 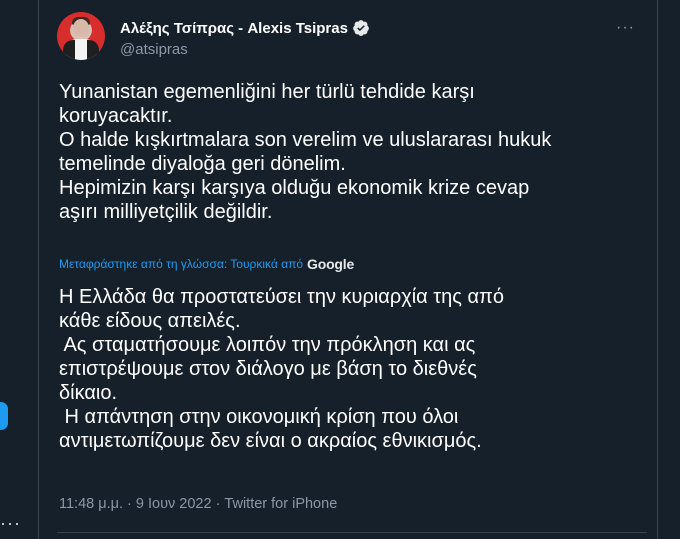 What do you see at coordinates (88, 393) in the screenshot?
I see `translated-text-line: δίκαιο.` at bounding box center [88, 393].